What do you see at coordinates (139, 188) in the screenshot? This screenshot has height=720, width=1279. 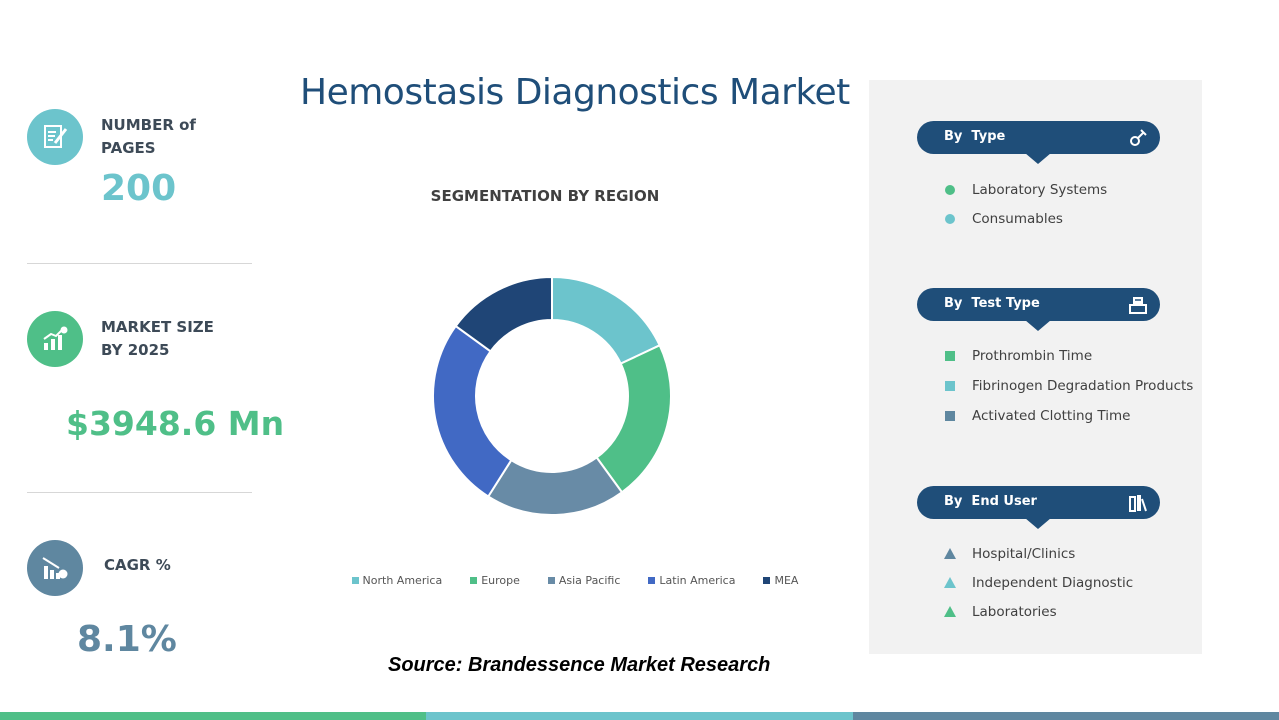 I see `pages-value: 200` at bounding box center [139, 188].